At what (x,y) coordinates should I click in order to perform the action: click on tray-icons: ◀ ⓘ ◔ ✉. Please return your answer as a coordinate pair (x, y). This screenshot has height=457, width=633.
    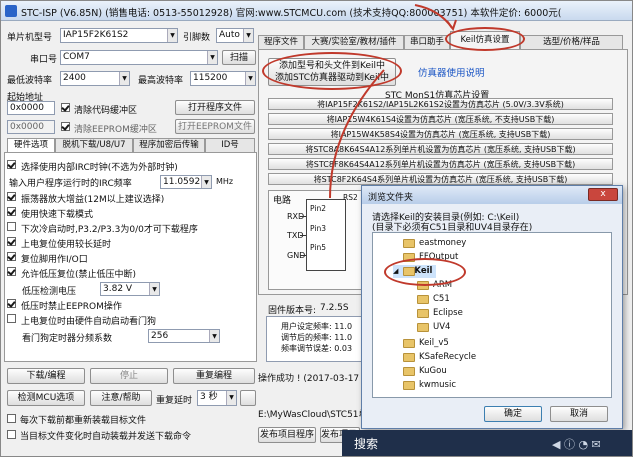
    Looking at the image, I should click on (576, 444).